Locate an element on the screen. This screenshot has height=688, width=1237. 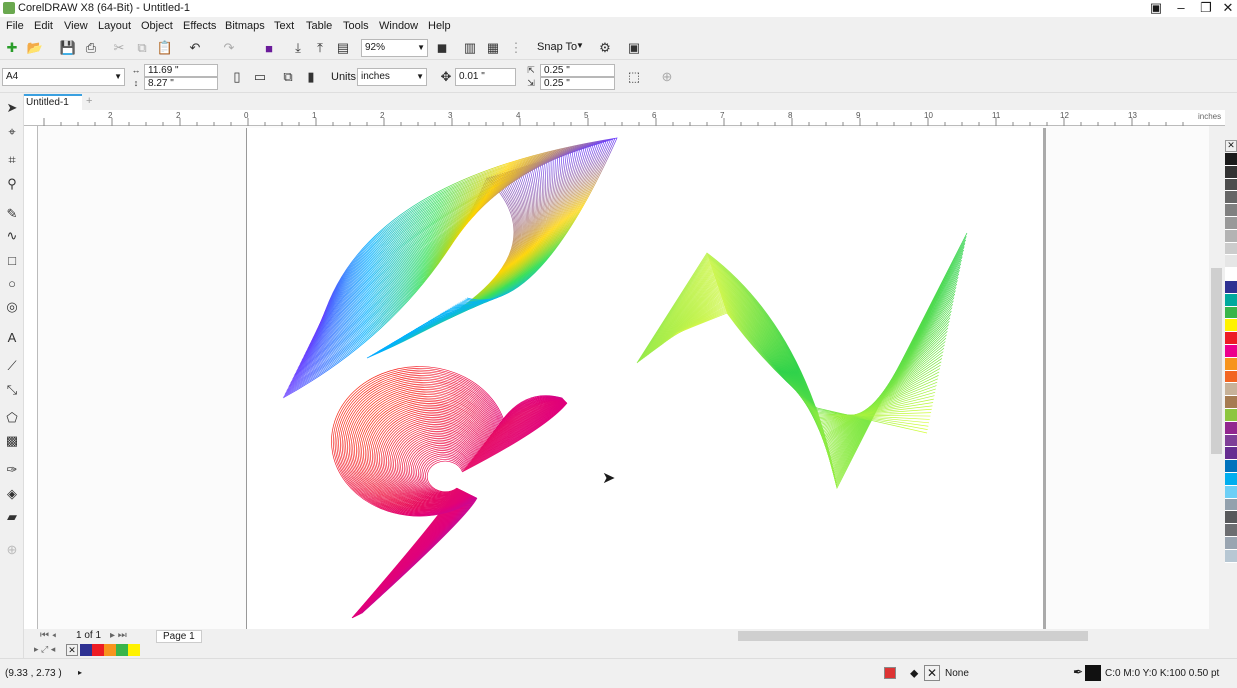
duplicate-distance-y-field: 0.25 " is located at coordinates (577, 83).